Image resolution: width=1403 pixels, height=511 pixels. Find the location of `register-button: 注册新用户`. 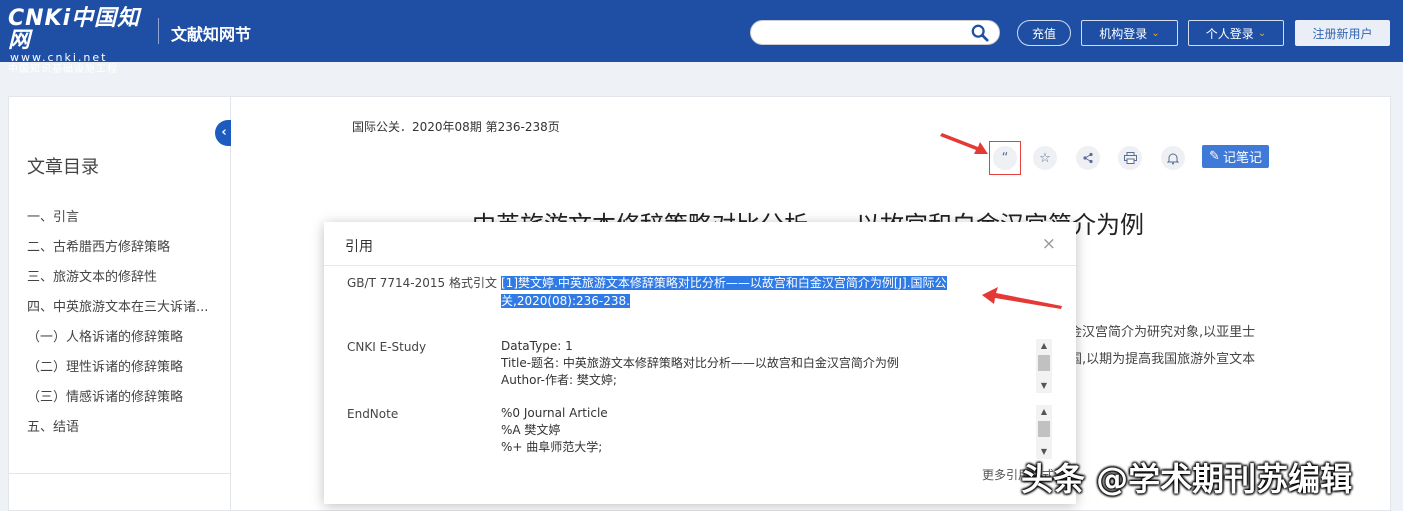

register-button: 注册新用户 is located at coordinates (1342, 33).